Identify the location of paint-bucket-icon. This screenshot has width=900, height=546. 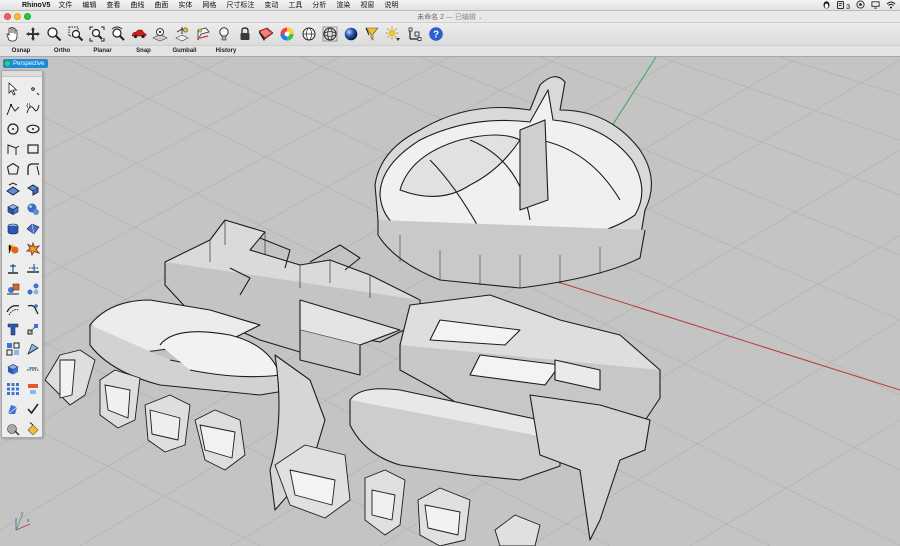
(33, 429).